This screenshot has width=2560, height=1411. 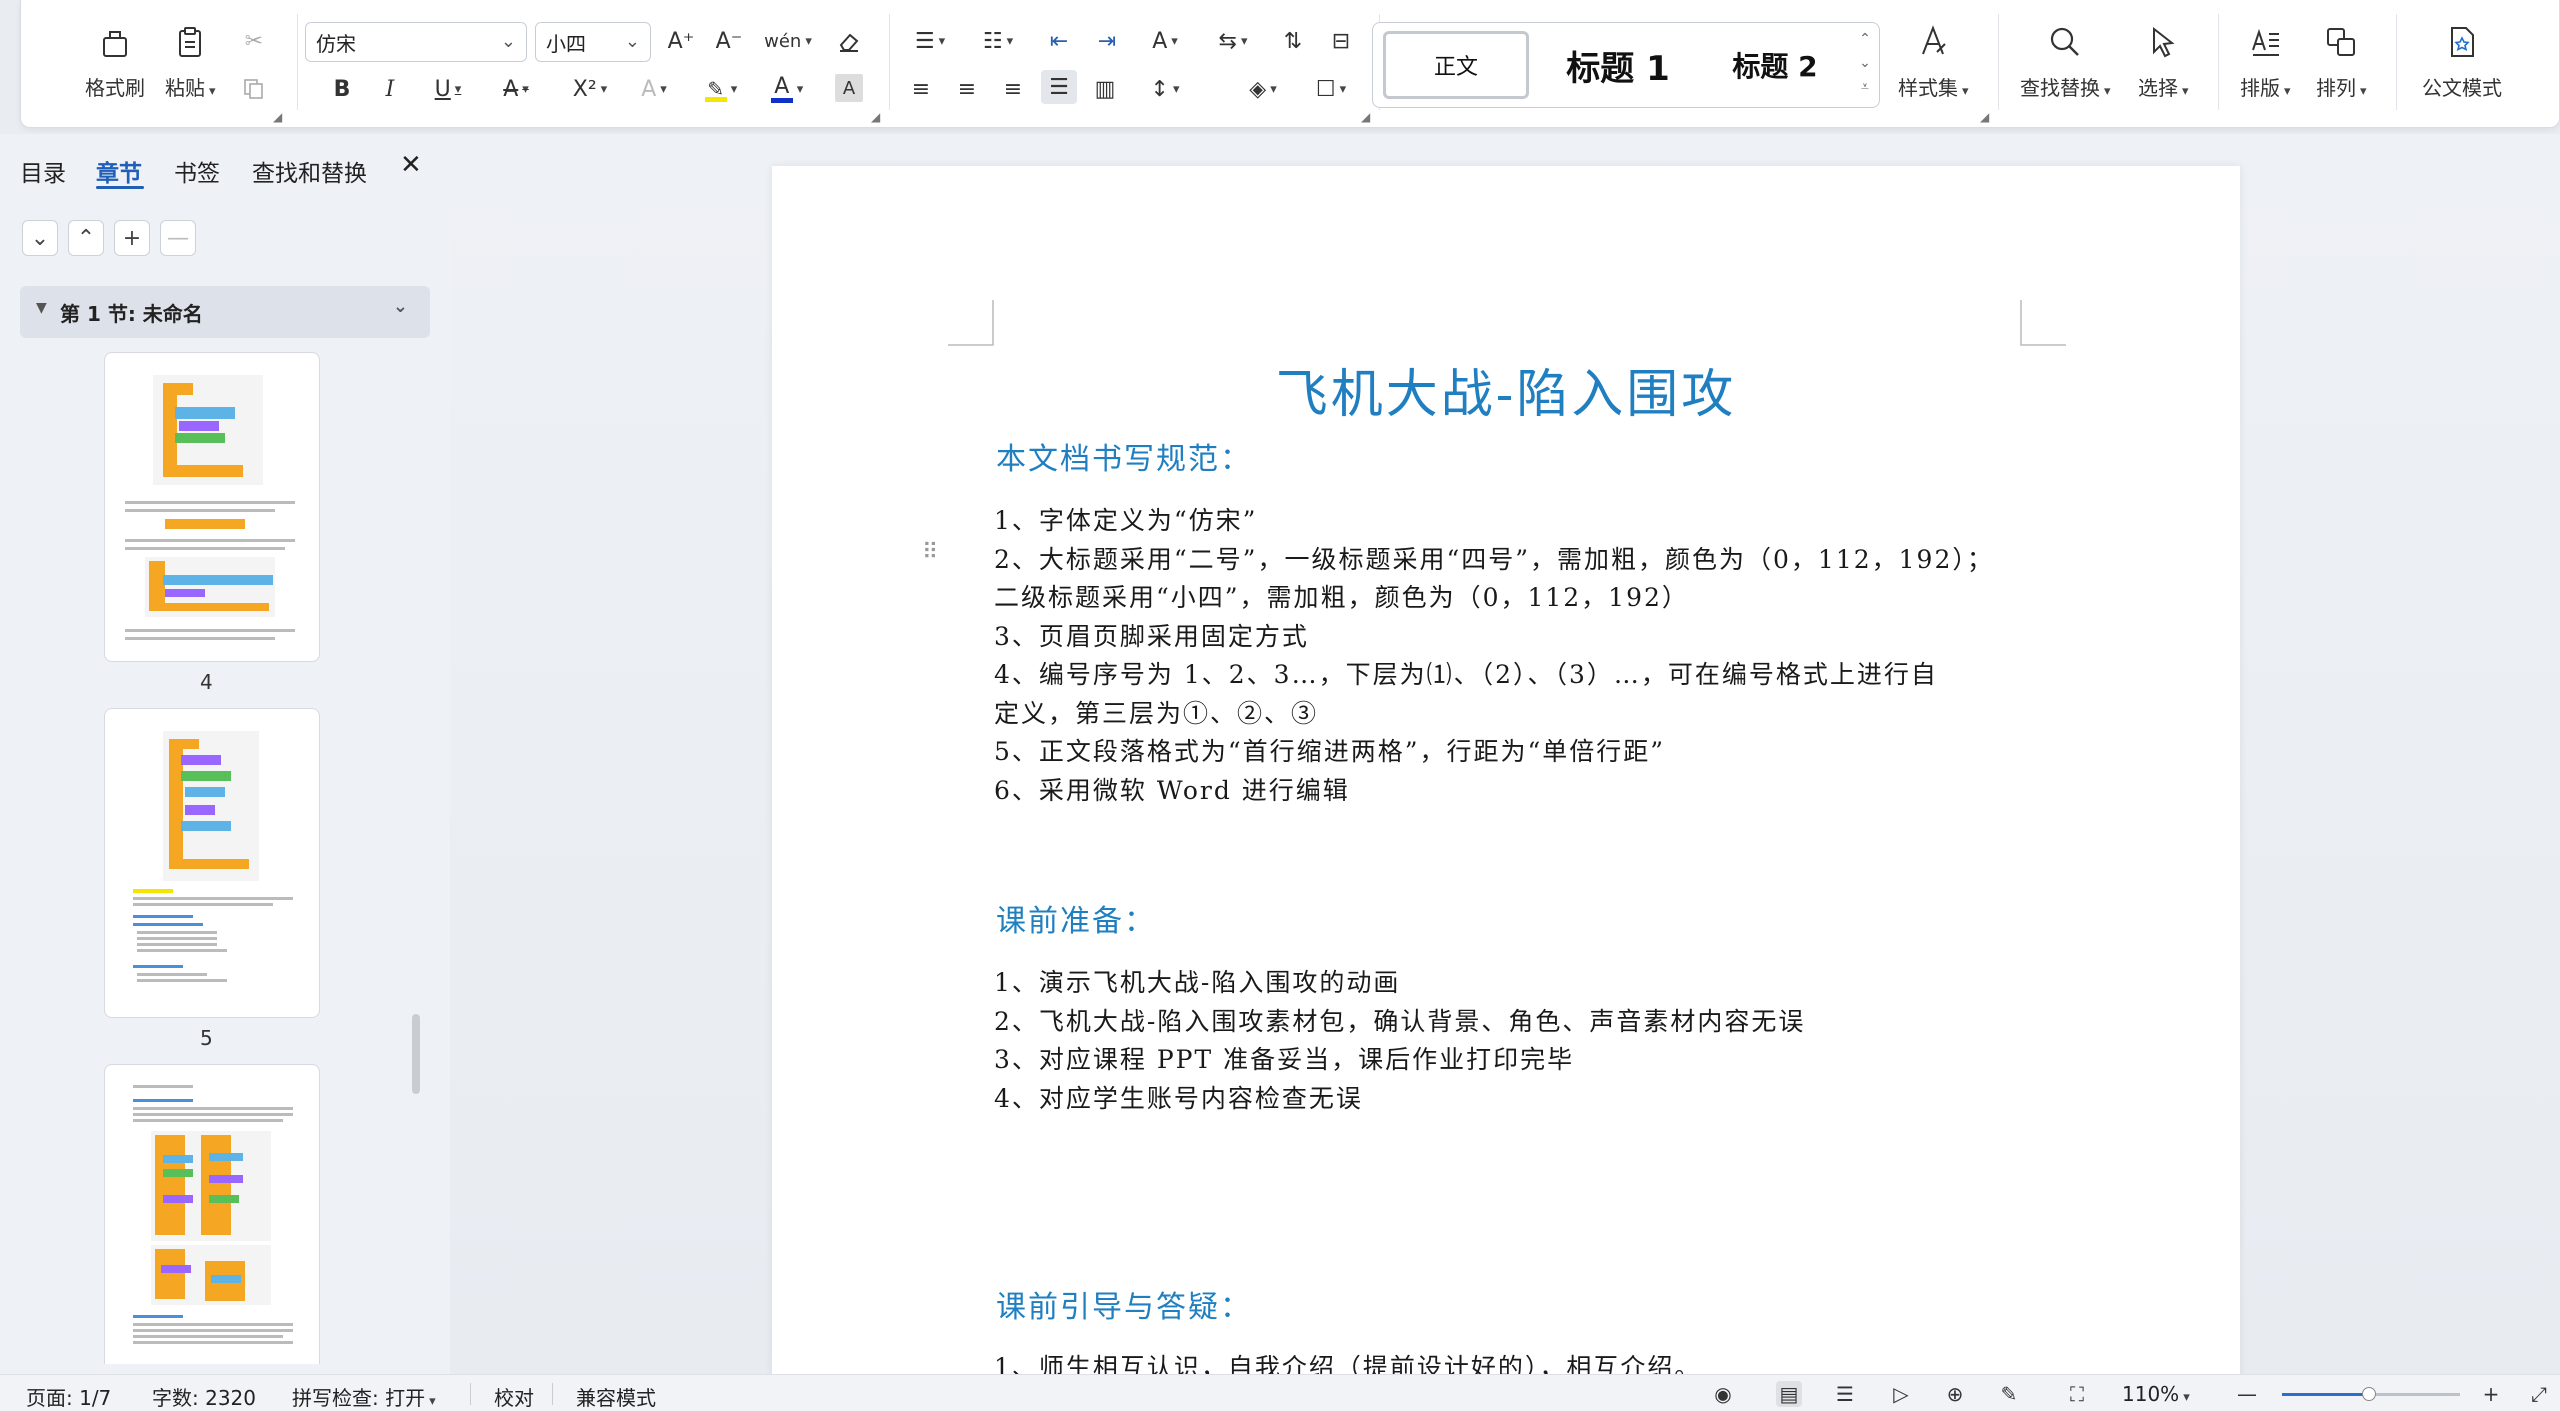 What do you see at coordinates (1124, 459) in the screenshot?
I see `section-heading: 本文档书写规范：` at bounding box center [1124, 459].